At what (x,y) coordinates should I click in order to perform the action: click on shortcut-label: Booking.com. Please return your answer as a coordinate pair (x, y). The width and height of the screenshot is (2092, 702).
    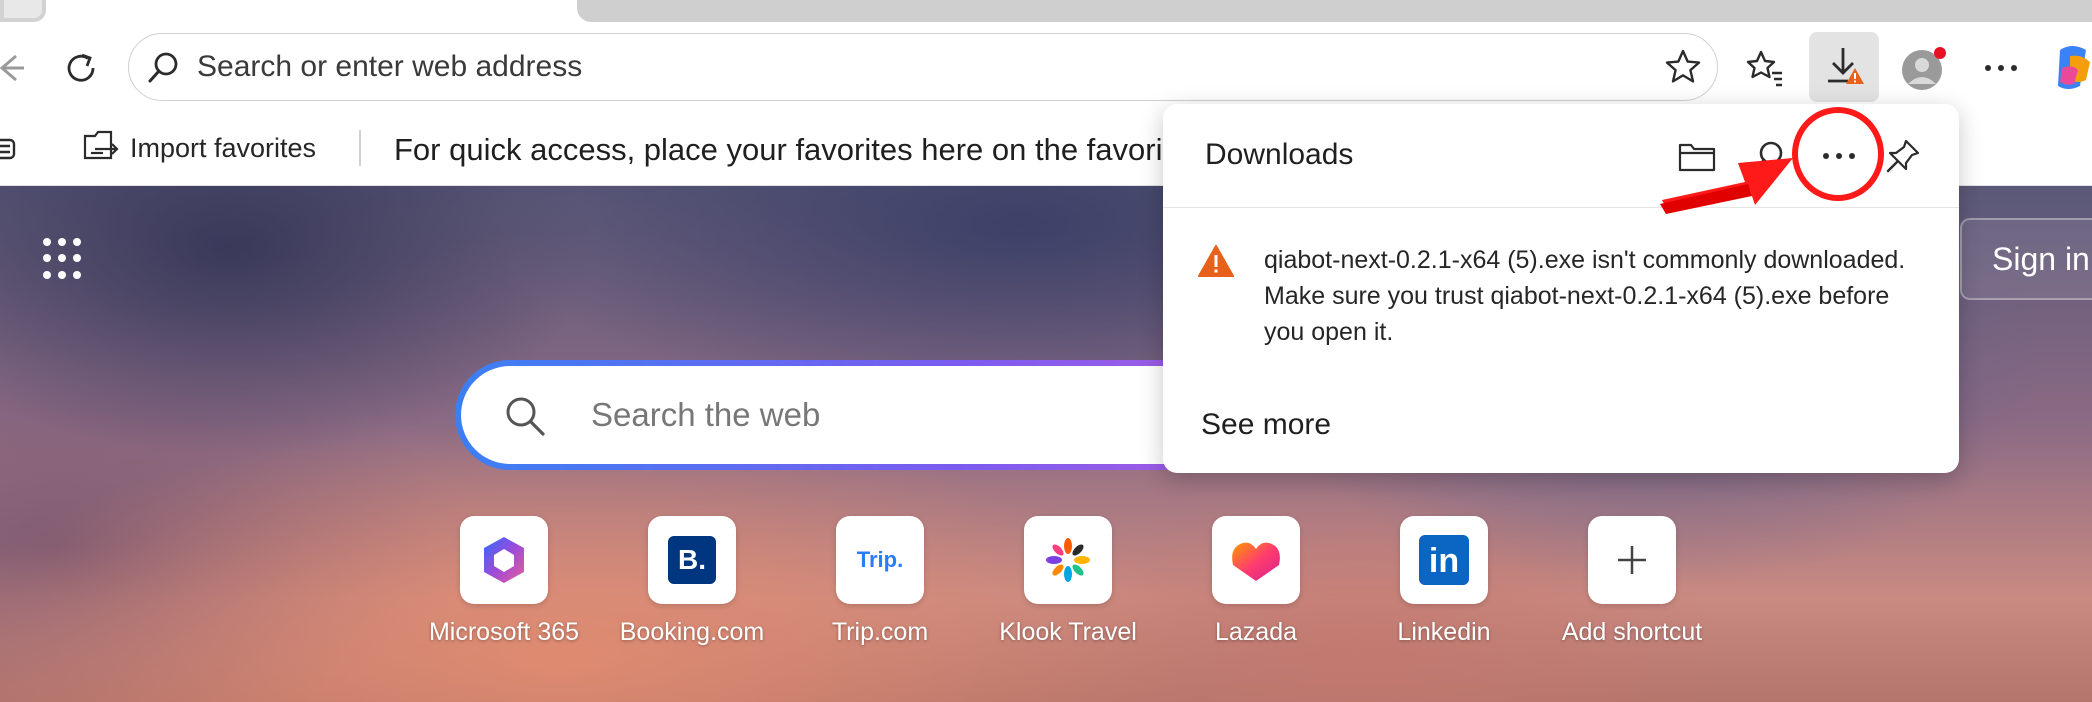
    Looking at the image, I should click on (692, 632).